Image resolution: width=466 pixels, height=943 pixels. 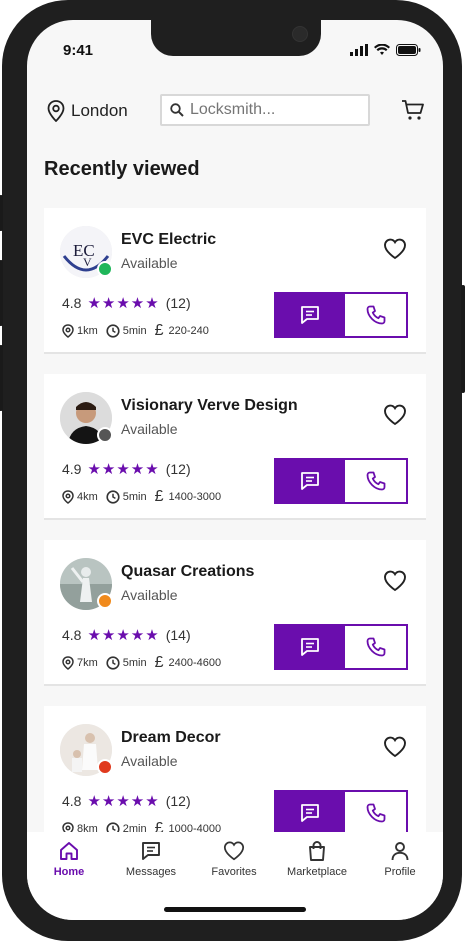 What do you see at coordinates (151, 851) in the screenshot?
I see `message-icon` at bounding box center [151, 851].